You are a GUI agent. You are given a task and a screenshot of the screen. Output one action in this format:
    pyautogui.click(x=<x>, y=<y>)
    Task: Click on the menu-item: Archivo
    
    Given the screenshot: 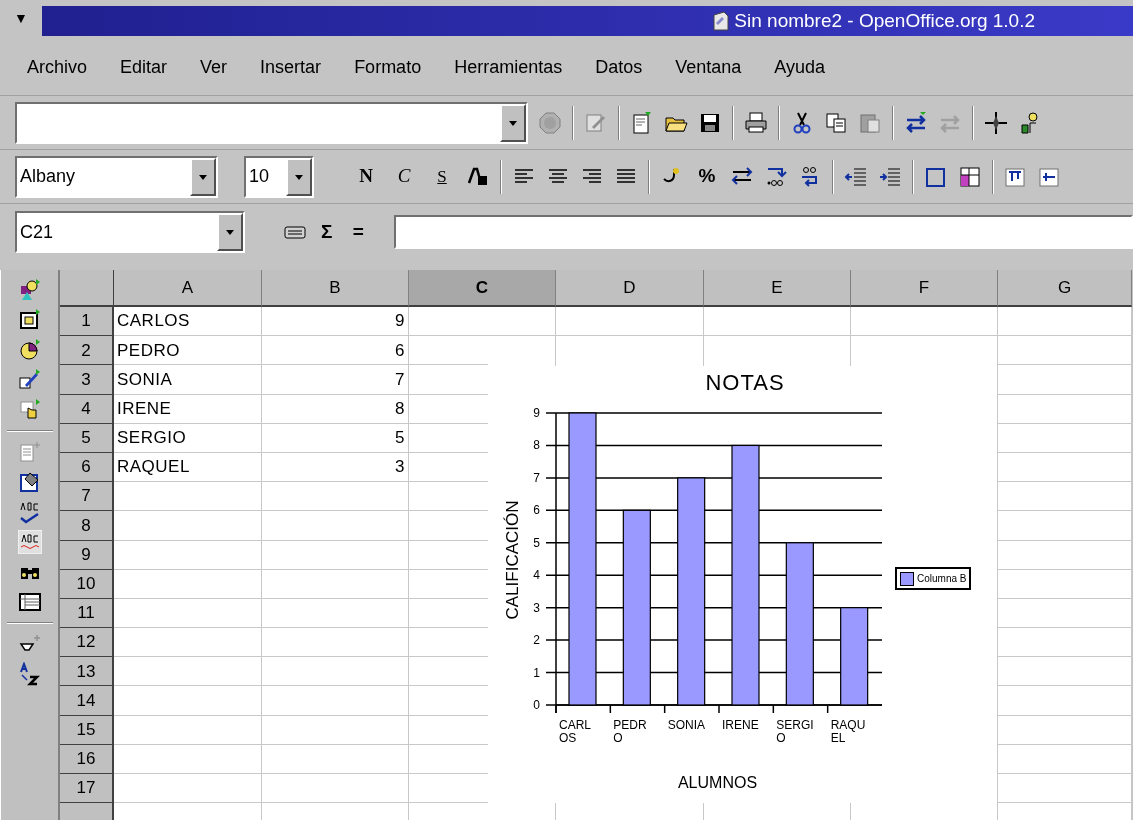 What is the action you would take?
    pyautogui.click(x=57, y=67)
    